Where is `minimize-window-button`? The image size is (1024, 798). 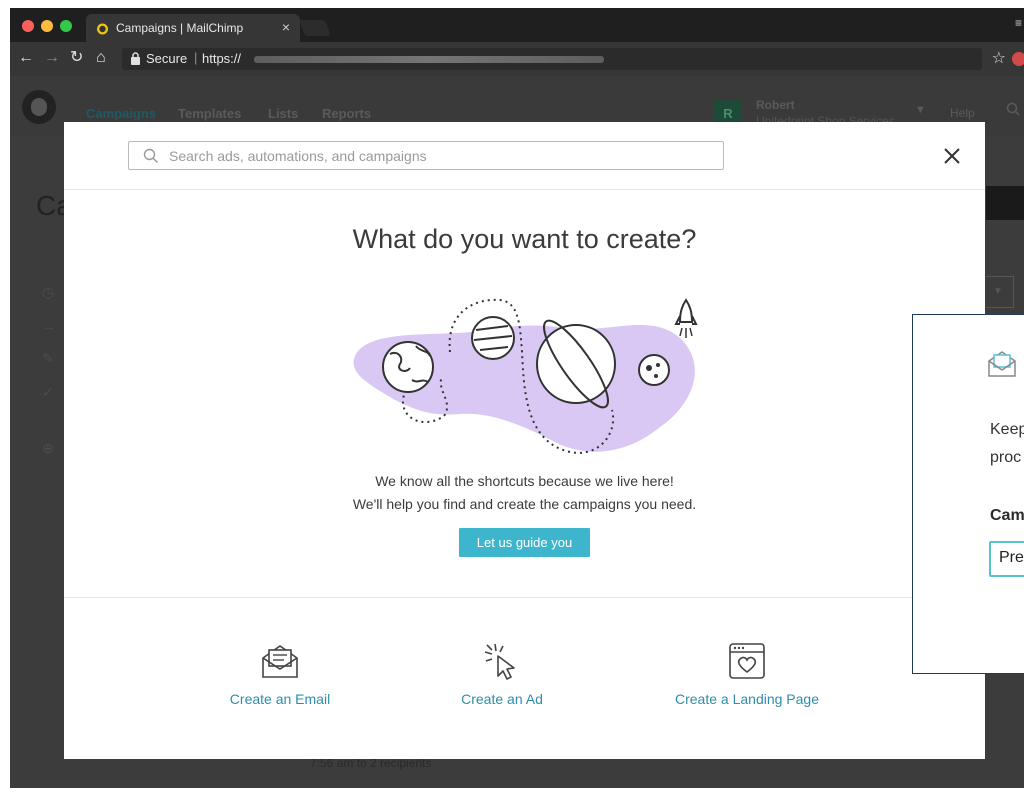 minimize-window-button is located at coordinates (47, 26).